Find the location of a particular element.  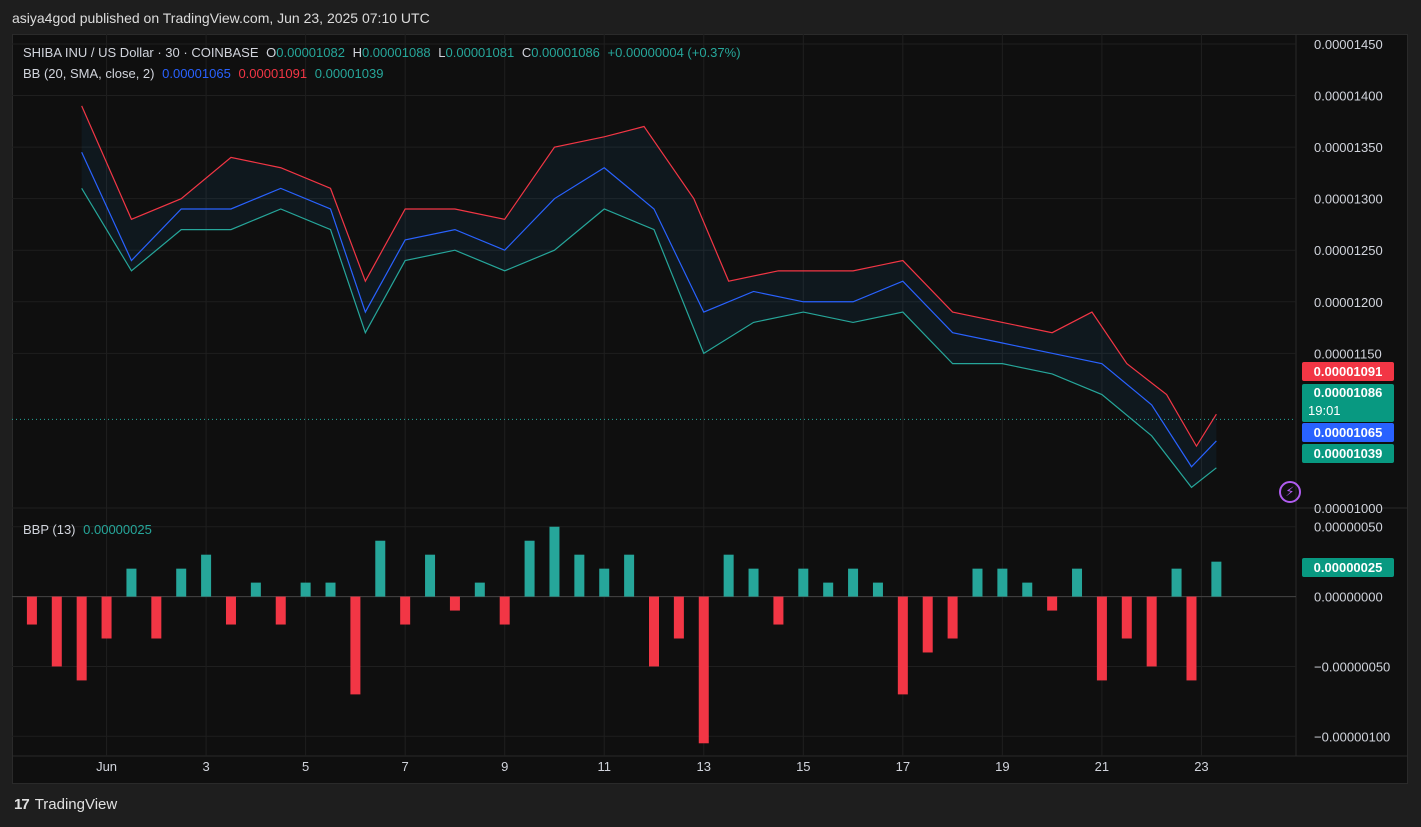

brand-name: TradingView is located at coordinates (76, 804).